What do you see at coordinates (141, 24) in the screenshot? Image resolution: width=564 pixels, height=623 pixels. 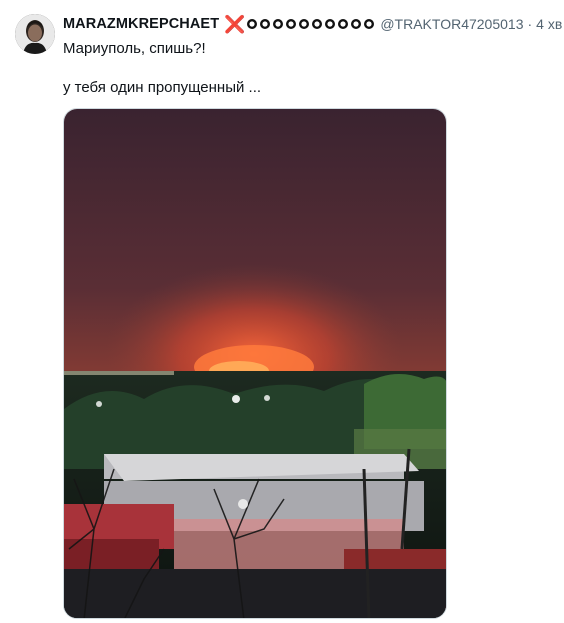 I see `author-name: MARAZMKREPCHAET` at bounding box center [141, 24].